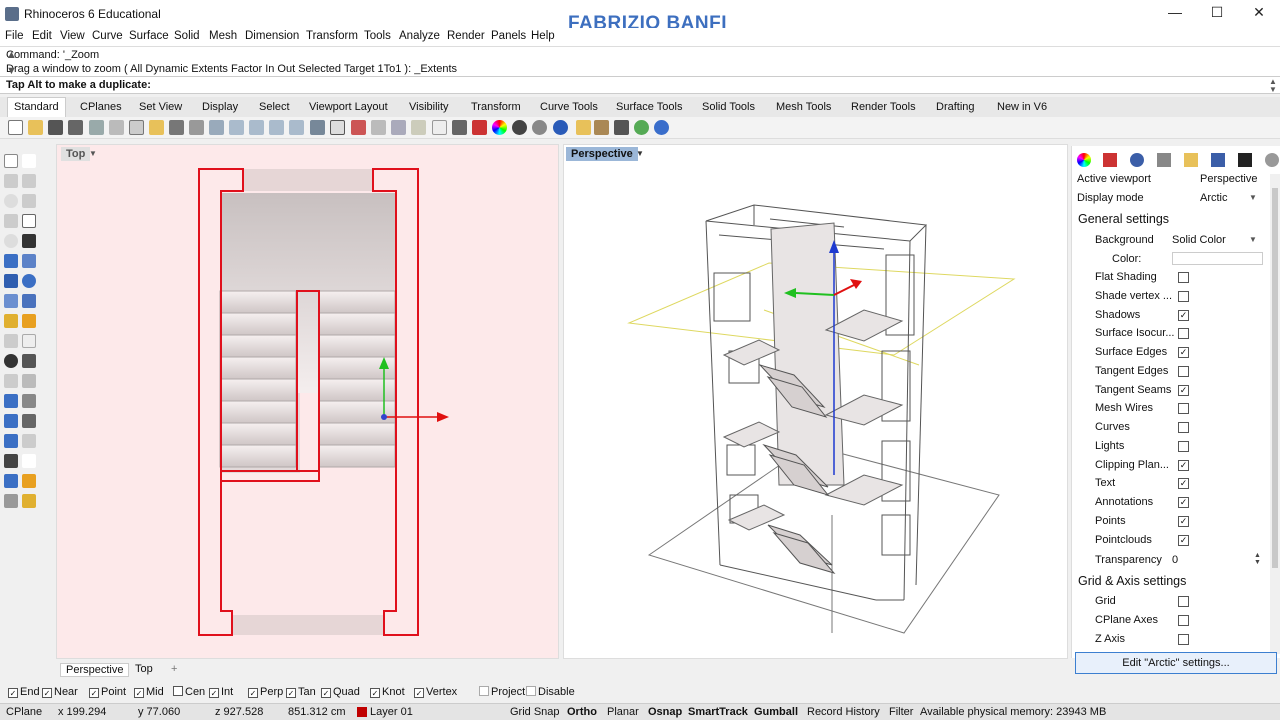  What do you see at coordinates (439, 127) in the screenshot?
I see `light-bulb-icon` at bounding box center [439, 127].